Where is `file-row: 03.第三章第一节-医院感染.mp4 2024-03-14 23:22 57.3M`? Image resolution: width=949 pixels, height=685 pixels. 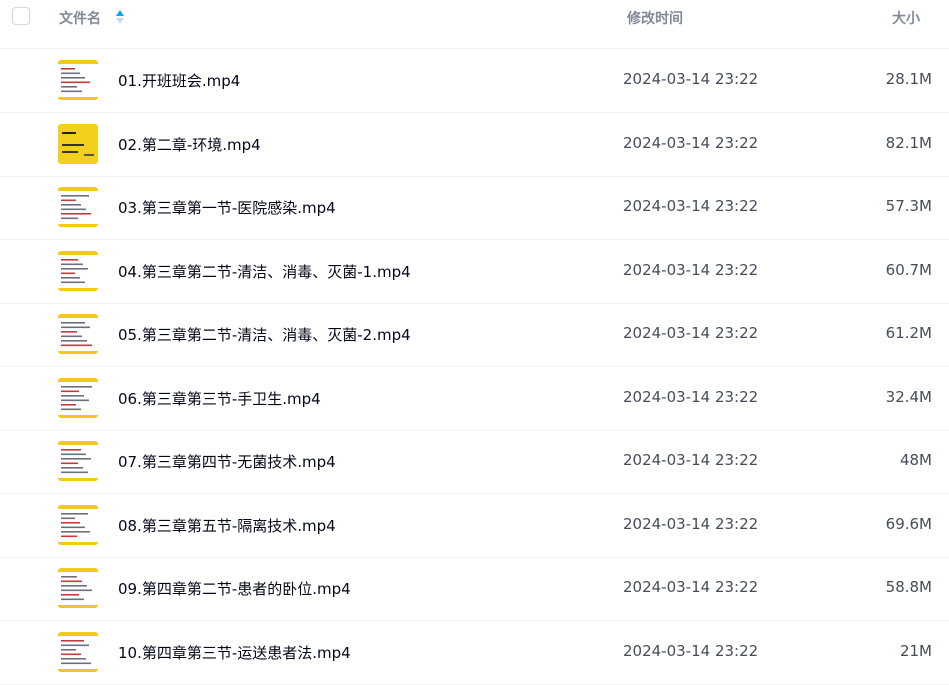
file-row: 03.第三章第一节-医院感染.mp4 2024-03-14 23:22 57.3M is located at coordinates (474, 208).